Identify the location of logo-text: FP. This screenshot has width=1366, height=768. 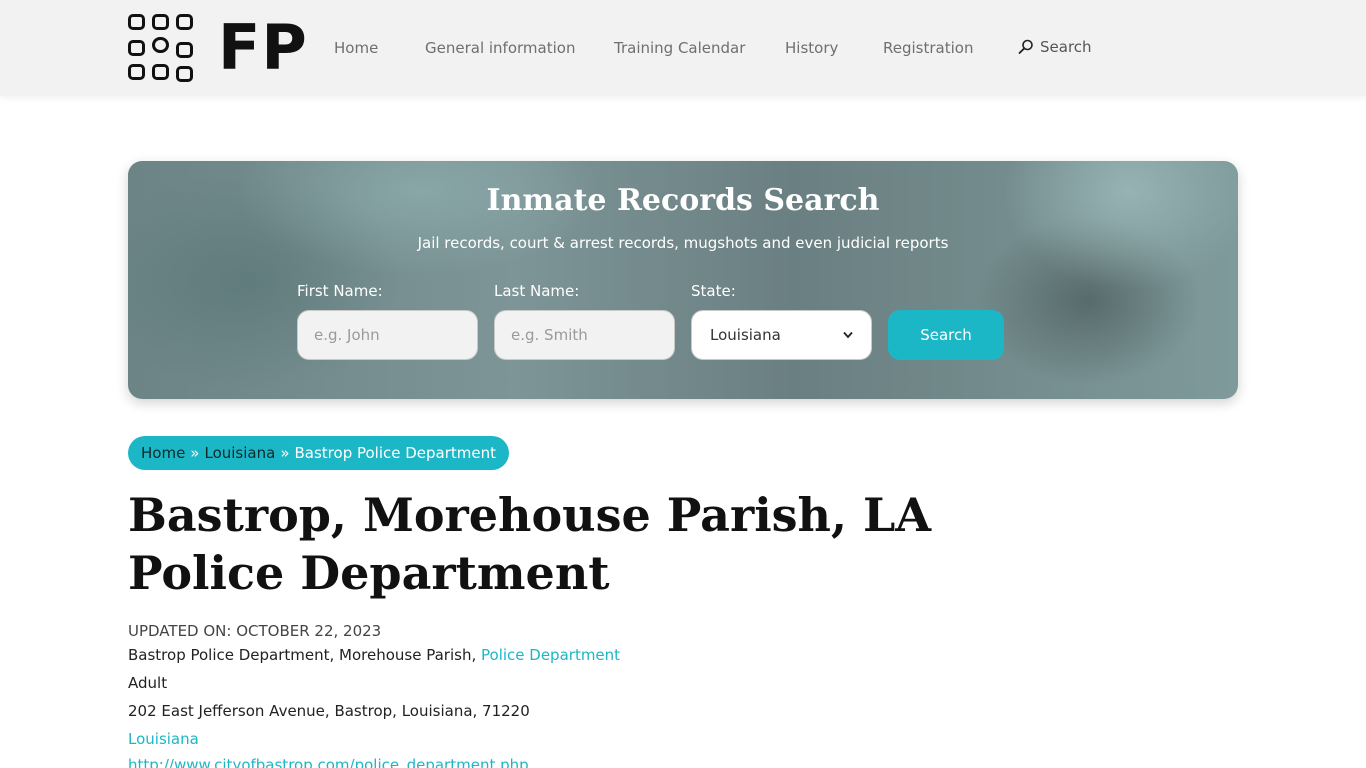
(263, 47).